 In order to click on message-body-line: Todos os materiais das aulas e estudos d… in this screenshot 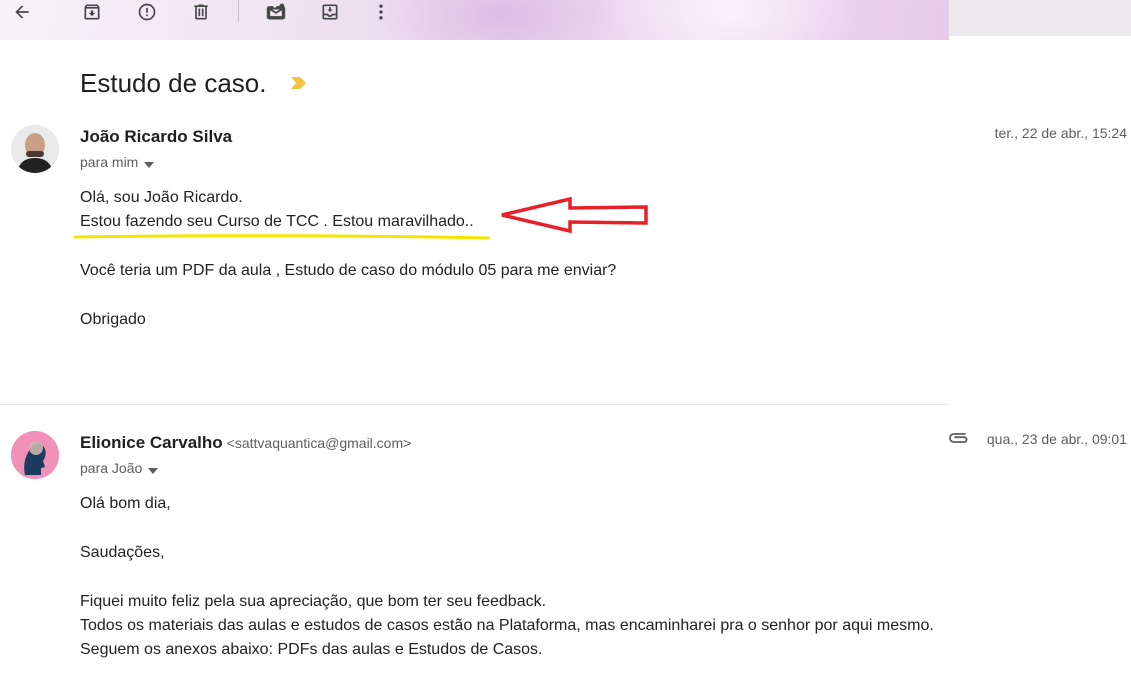, I will do `click(507, 625)`.